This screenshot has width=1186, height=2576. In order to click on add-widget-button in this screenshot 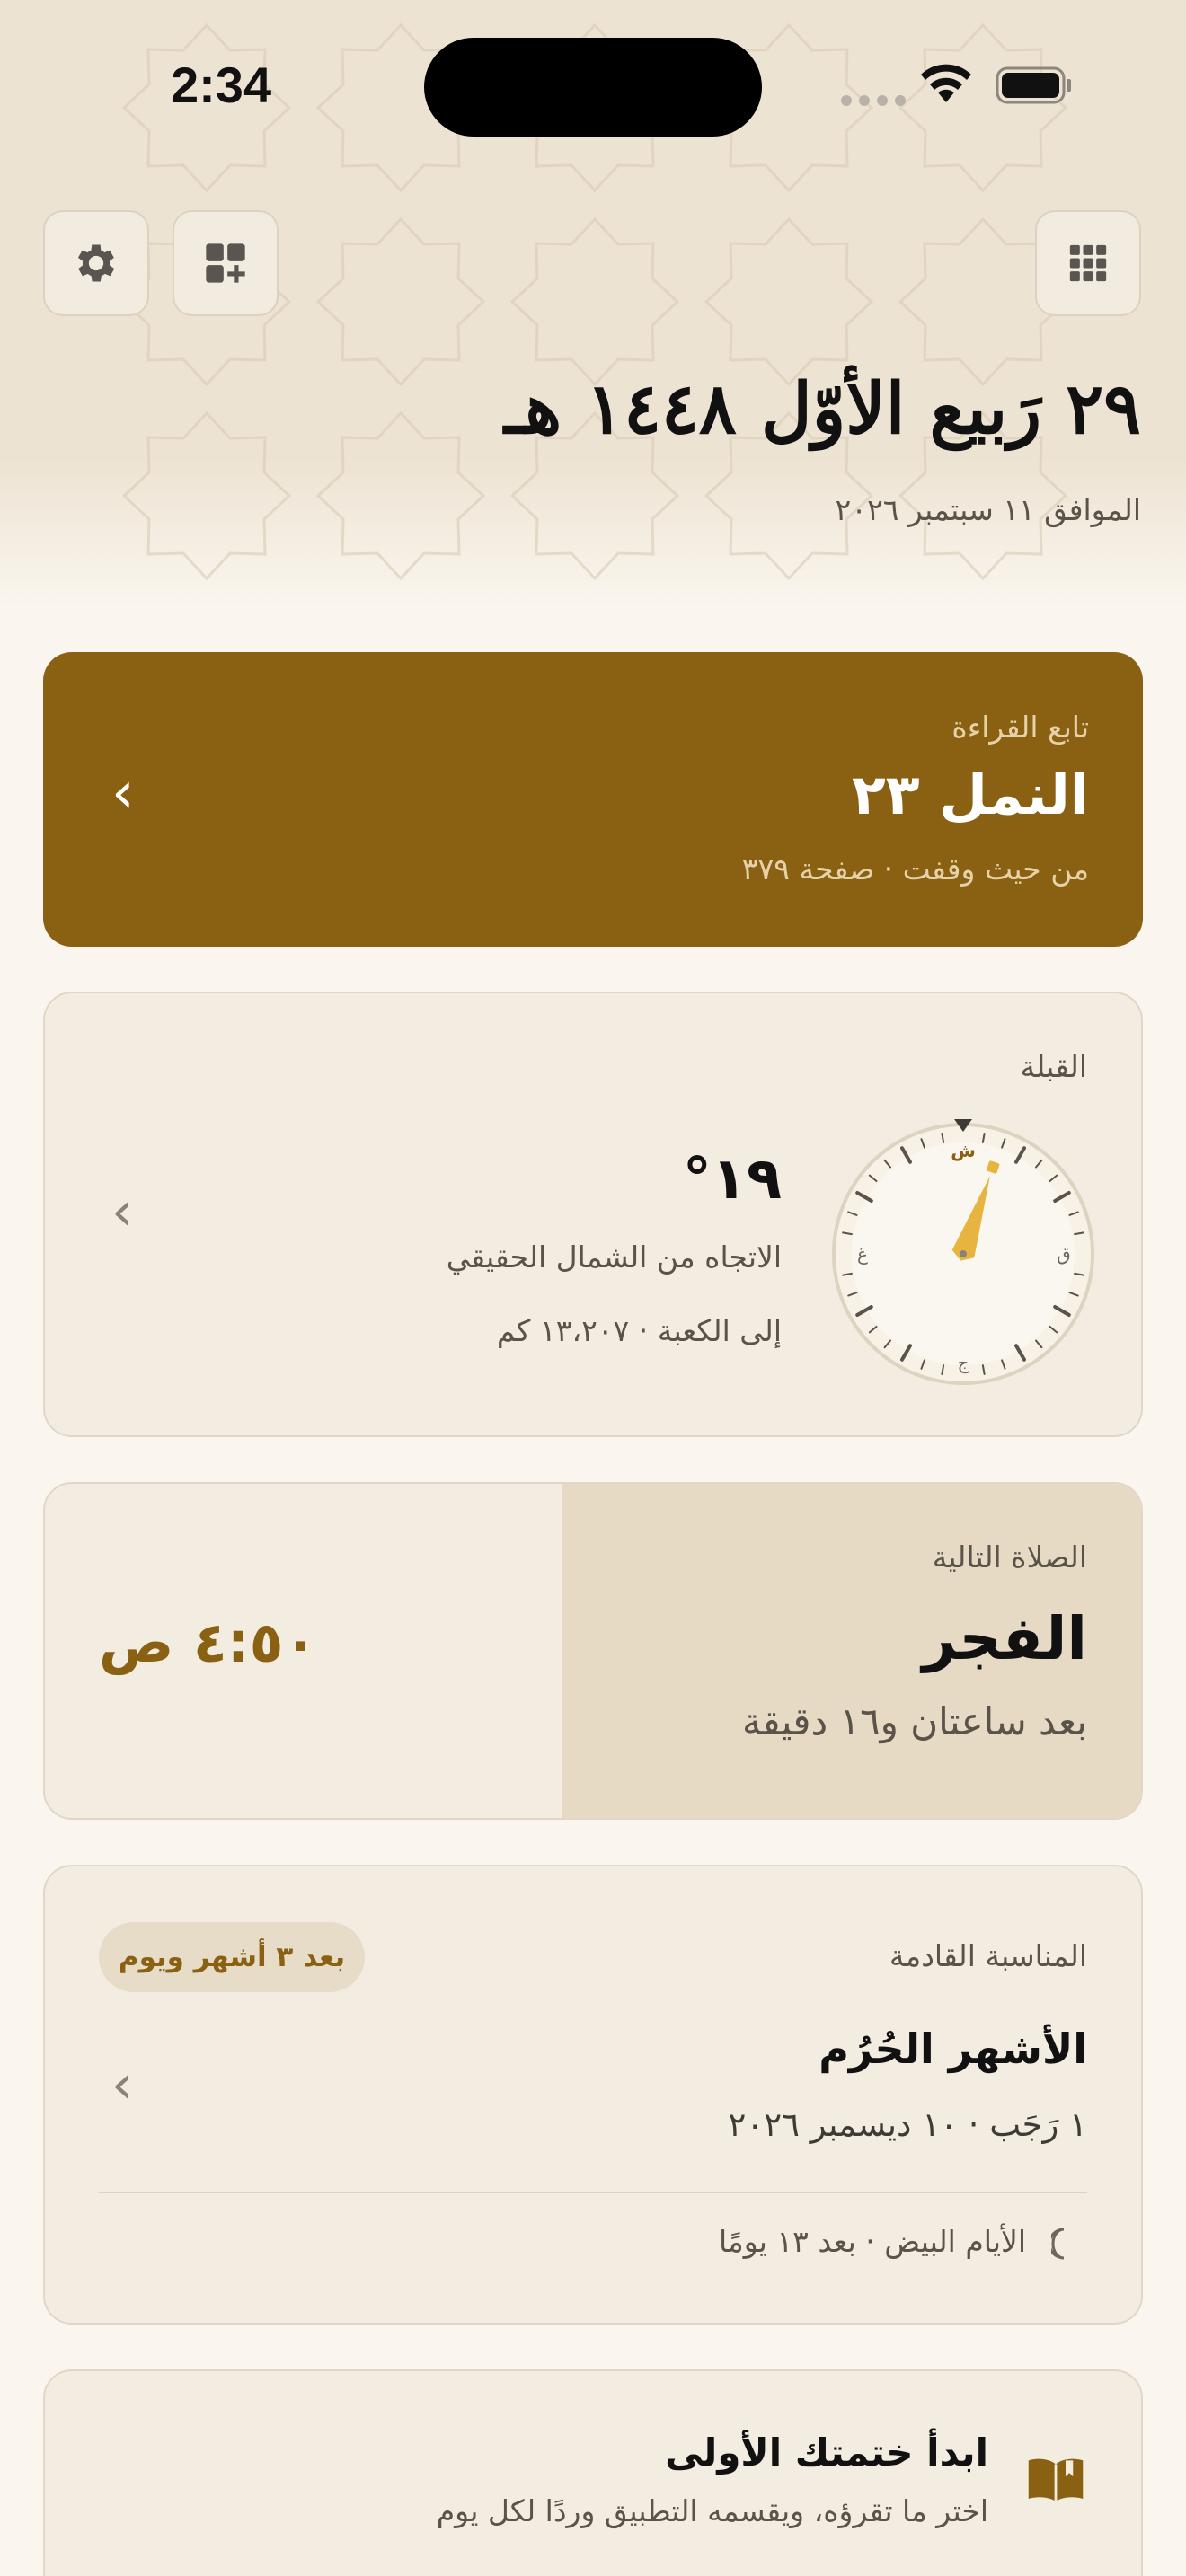, I will do `click(226, 263)`.